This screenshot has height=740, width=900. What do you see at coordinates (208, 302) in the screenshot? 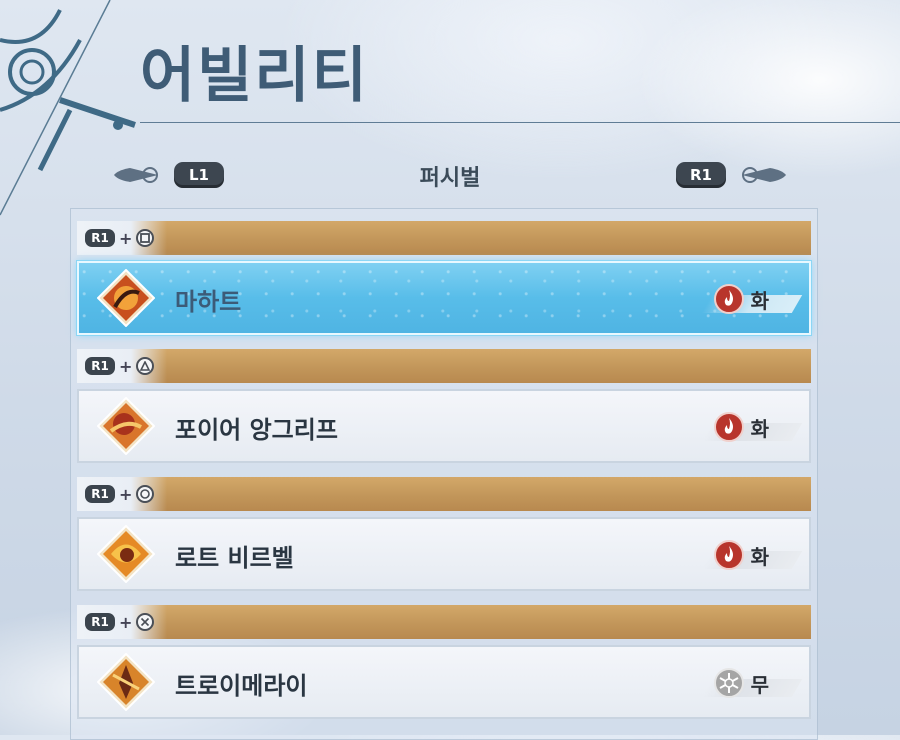
I see `ability-name: 마하트` at bounding box center [208, 302].